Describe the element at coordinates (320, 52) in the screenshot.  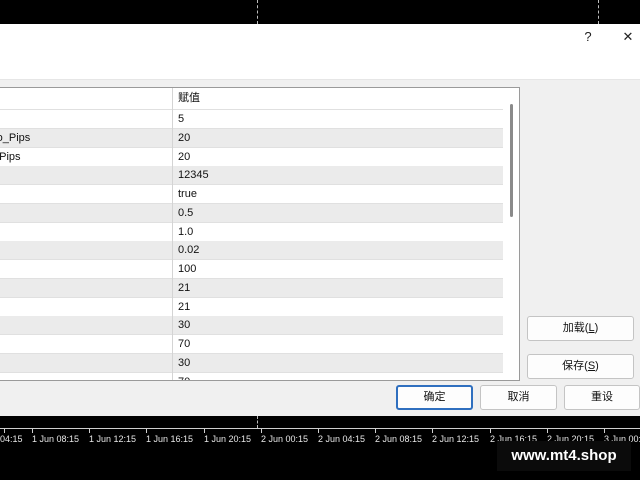
I see `dialog-titlebar: ? ✕` at that location.